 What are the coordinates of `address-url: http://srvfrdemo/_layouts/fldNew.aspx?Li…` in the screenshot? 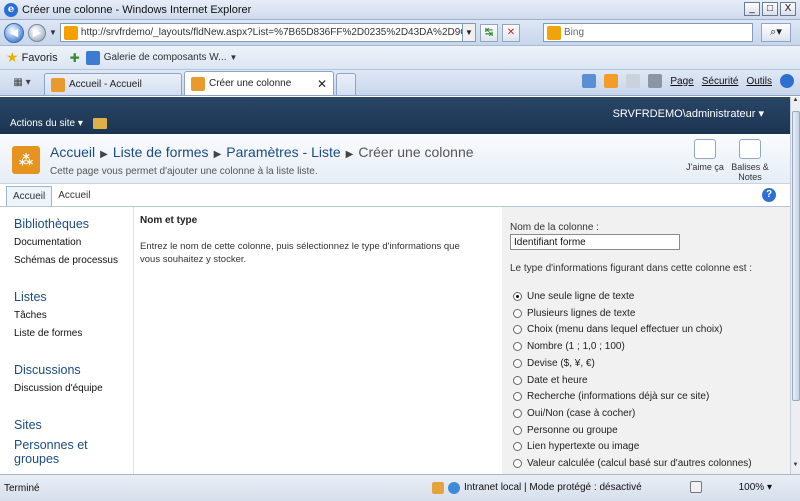 It's located at (271, 32).